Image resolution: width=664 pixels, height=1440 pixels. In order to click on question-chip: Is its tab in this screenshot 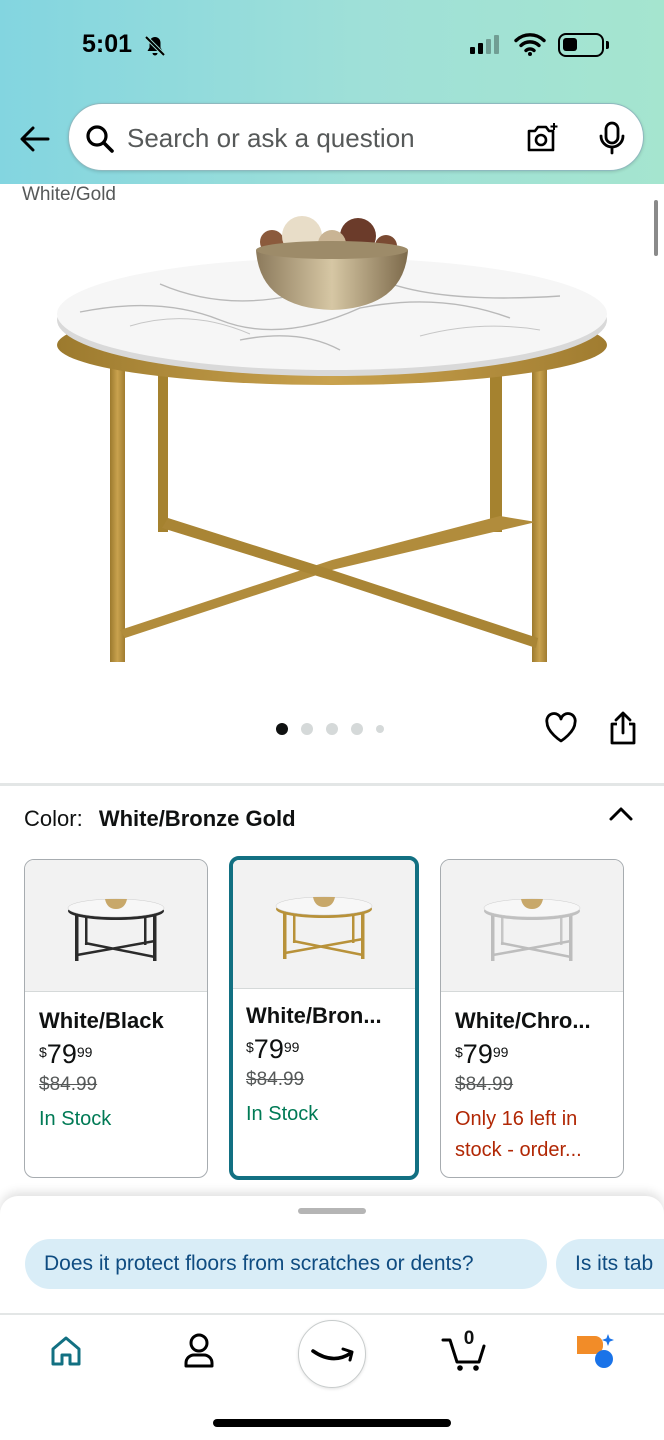, I will do `click(610, 1264)`.